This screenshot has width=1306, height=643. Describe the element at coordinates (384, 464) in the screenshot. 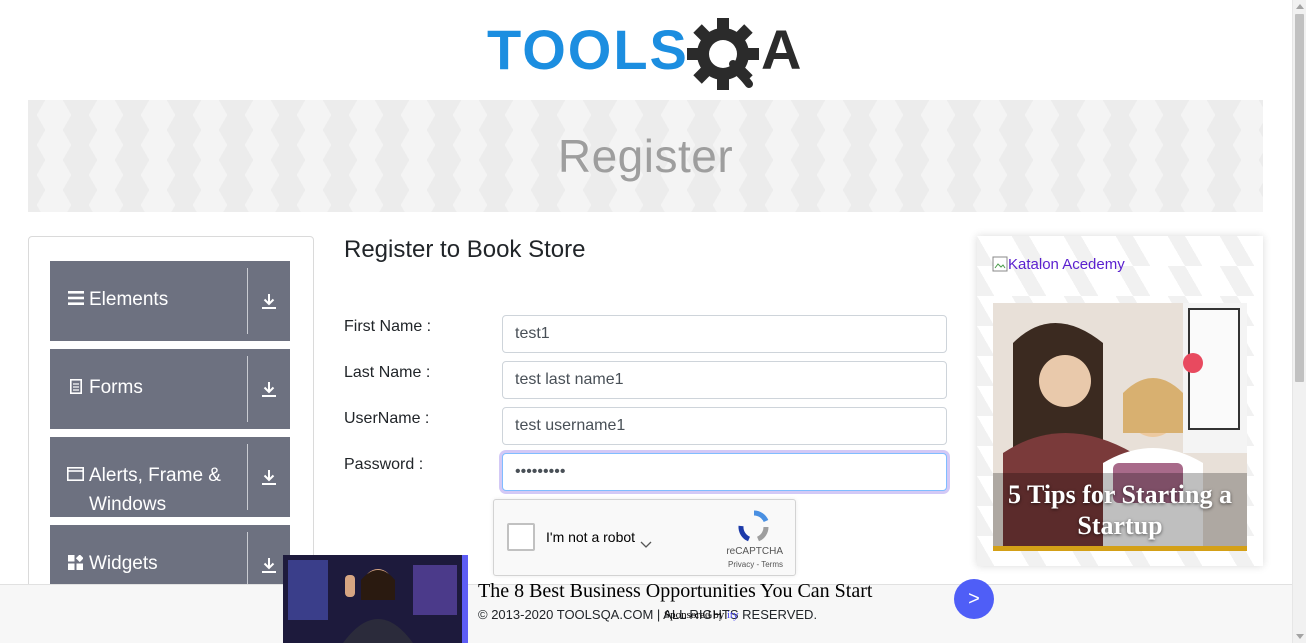

I see `password-label: Password :` at that location.